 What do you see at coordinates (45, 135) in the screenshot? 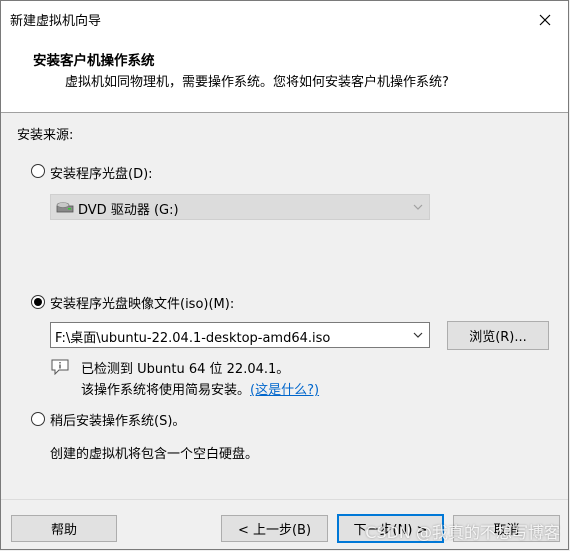
I see `install-source-label: 安装来源:` at bounding box center [45, 135].